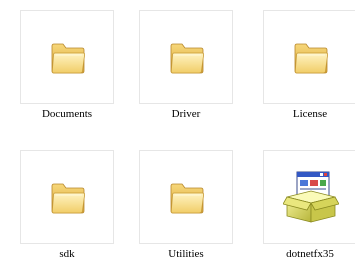 The width and height of the screenshot is (355, 262). I want to click on file-item-label: dotnetfx35, so click(310, 254).